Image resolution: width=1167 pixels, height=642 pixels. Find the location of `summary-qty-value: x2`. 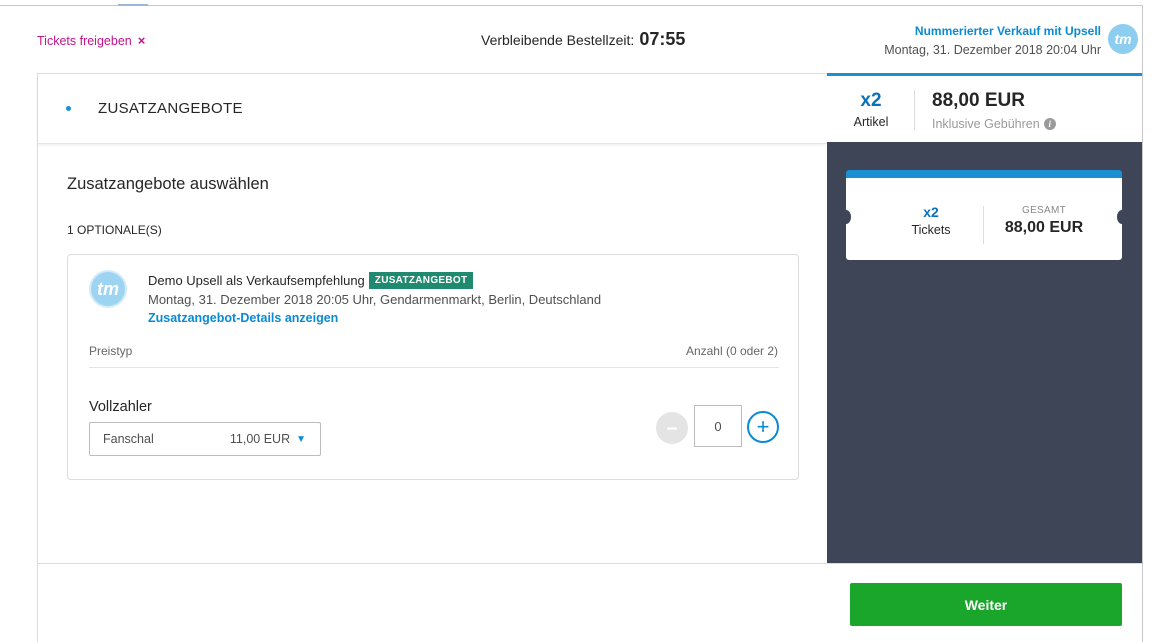

summary-qty-value: x2 is located at coordinates (871, 100).